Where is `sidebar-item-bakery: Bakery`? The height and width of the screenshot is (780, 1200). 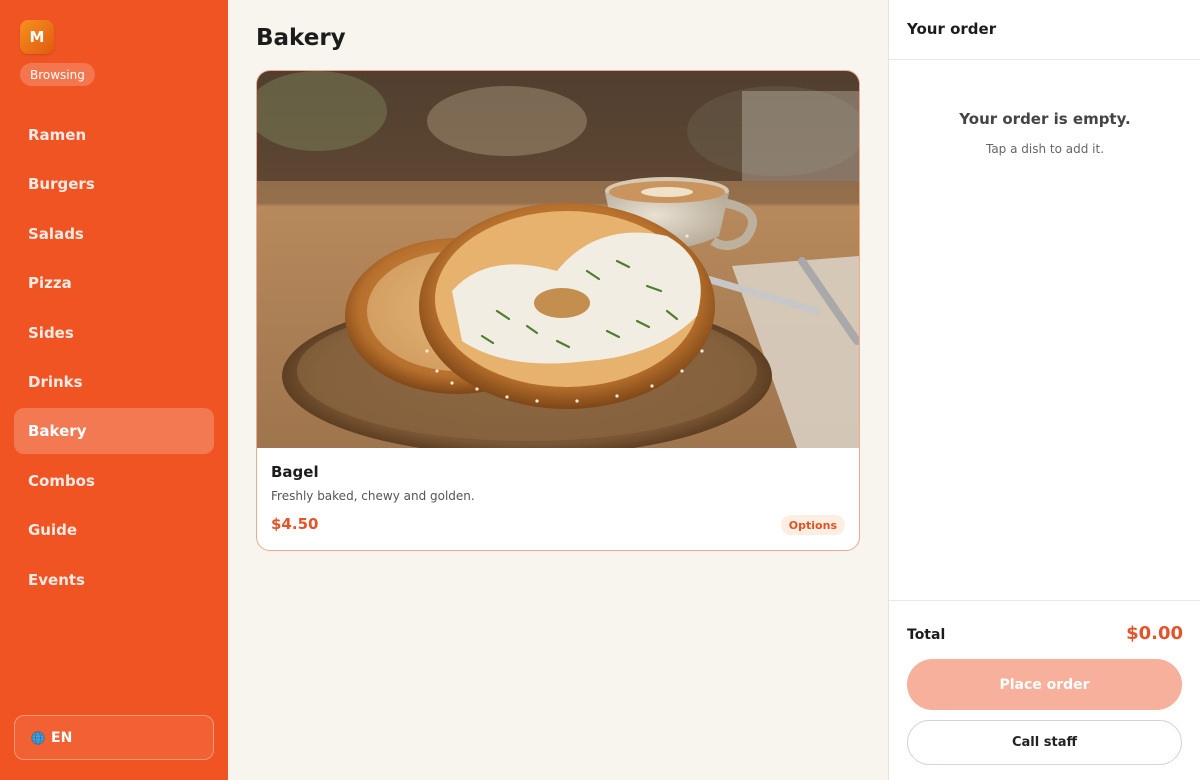
sidebar-item-bakery: Bakery is located at coordinates (114, 431).